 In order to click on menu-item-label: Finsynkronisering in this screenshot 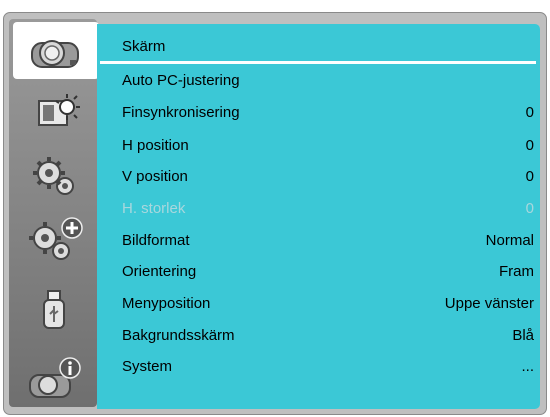, I will do `click(181, 112)`.